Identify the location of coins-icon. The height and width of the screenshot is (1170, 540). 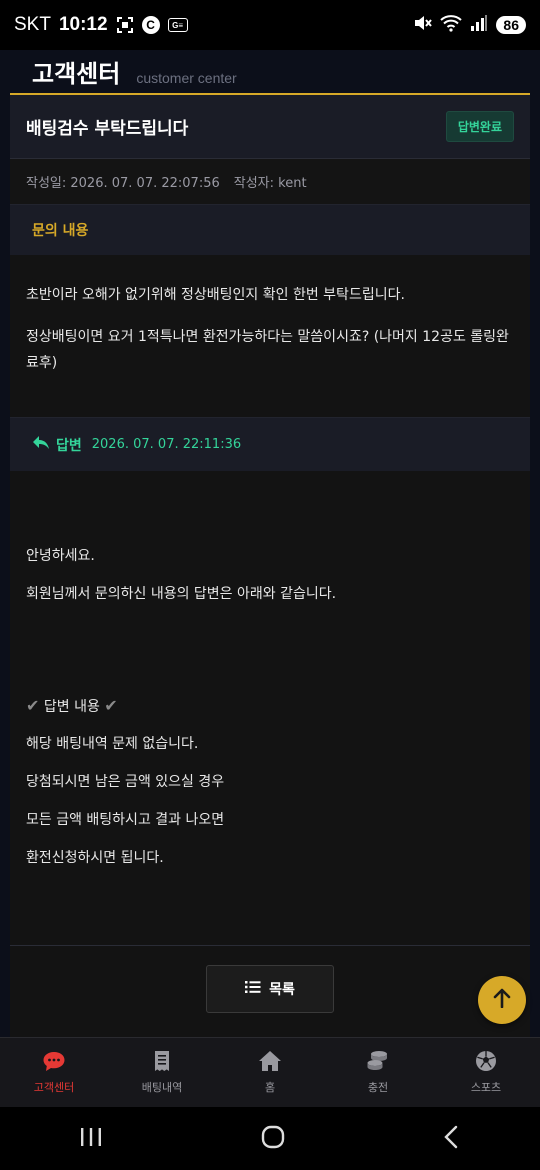
(378, 1062).